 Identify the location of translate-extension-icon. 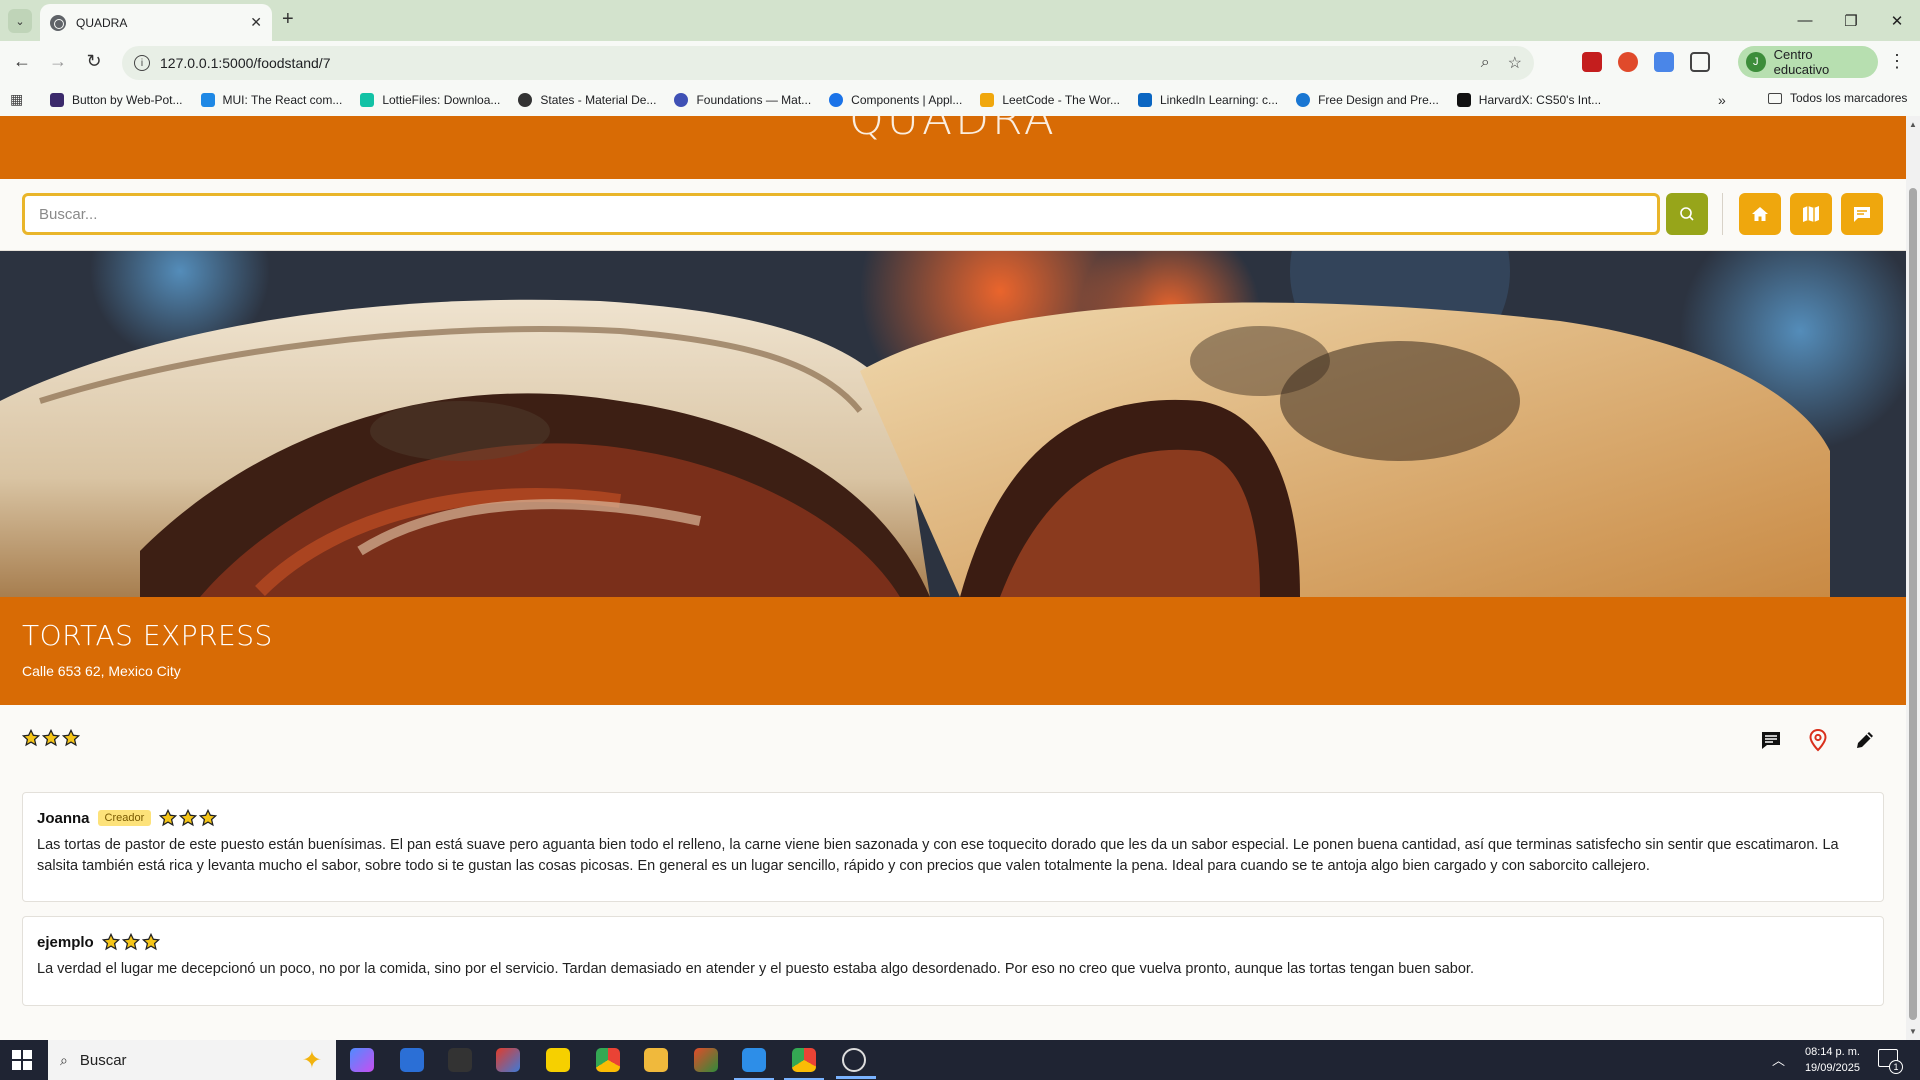
(1664, 62).